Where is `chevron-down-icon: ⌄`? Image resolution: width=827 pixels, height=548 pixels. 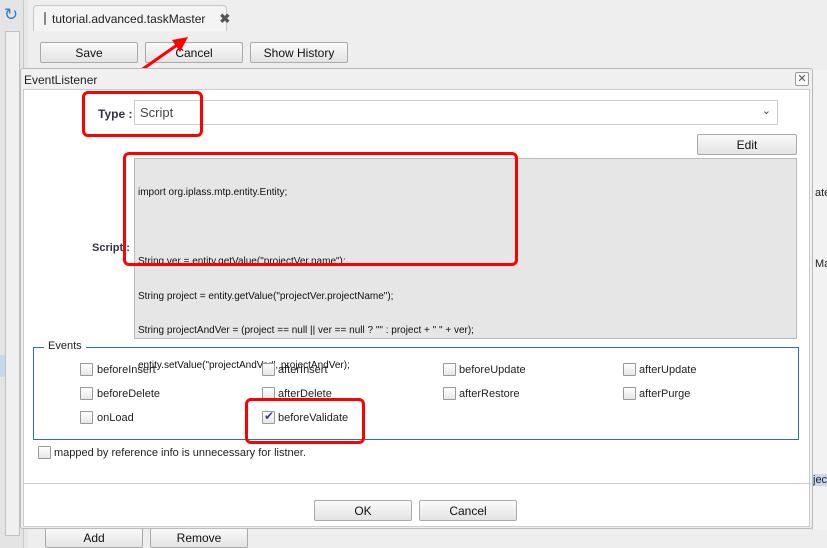 chevron-down-icon: ⌄ is located at coordinates (766, 111).